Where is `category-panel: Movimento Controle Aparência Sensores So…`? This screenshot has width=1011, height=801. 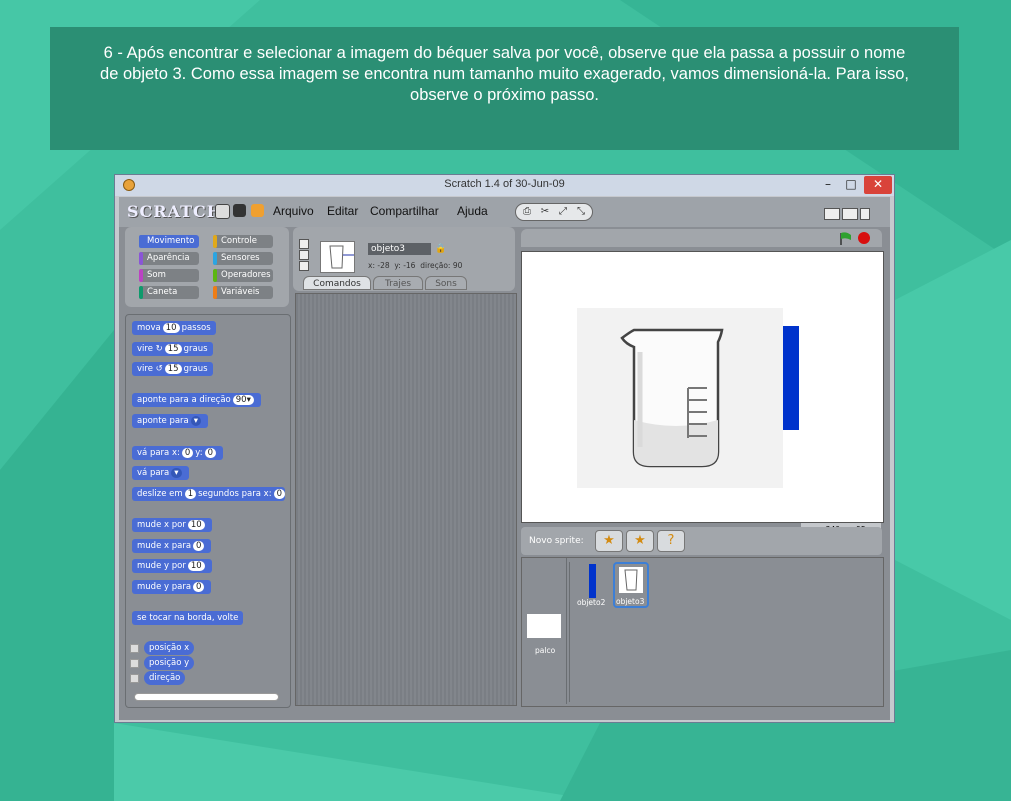
category-panel: Movimento Controle Aparência Sensores So… is located at coordinates (207, 267).